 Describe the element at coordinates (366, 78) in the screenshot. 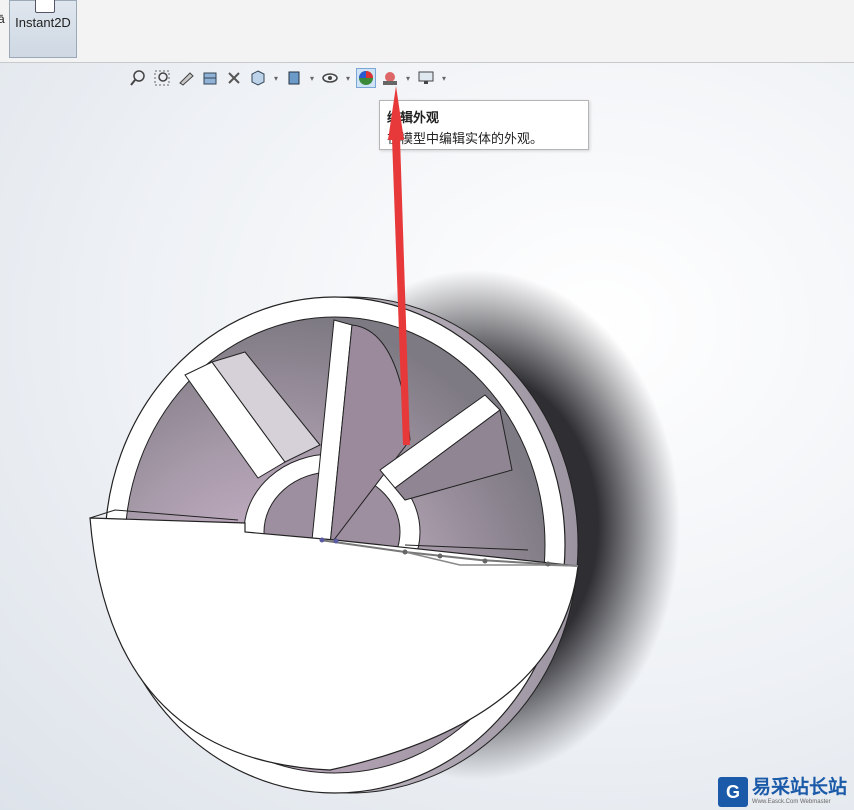

I see `edit-appearance-icon` at that location.